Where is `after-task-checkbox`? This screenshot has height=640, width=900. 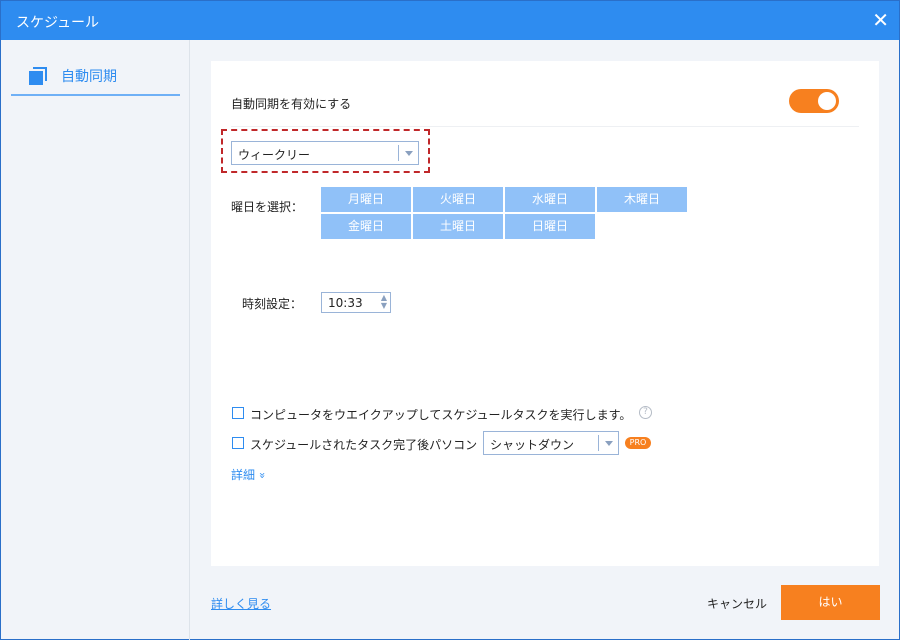
after-task-checkbox is located at coordinates (238, 443).